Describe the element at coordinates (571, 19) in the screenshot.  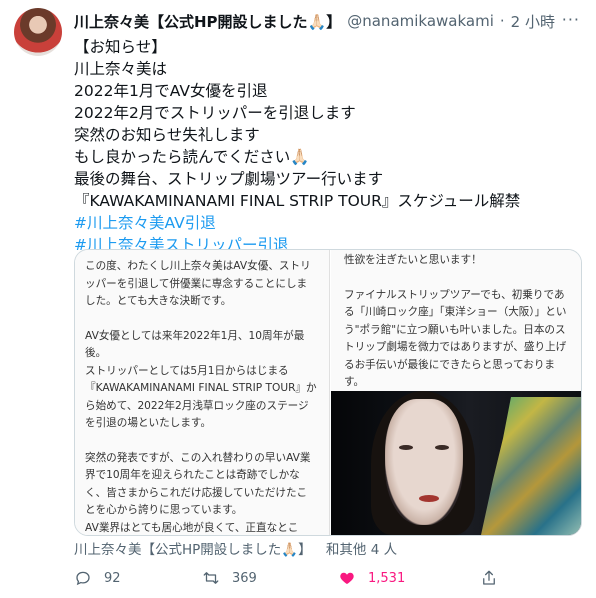
I see `more-icon: ···` at that location.